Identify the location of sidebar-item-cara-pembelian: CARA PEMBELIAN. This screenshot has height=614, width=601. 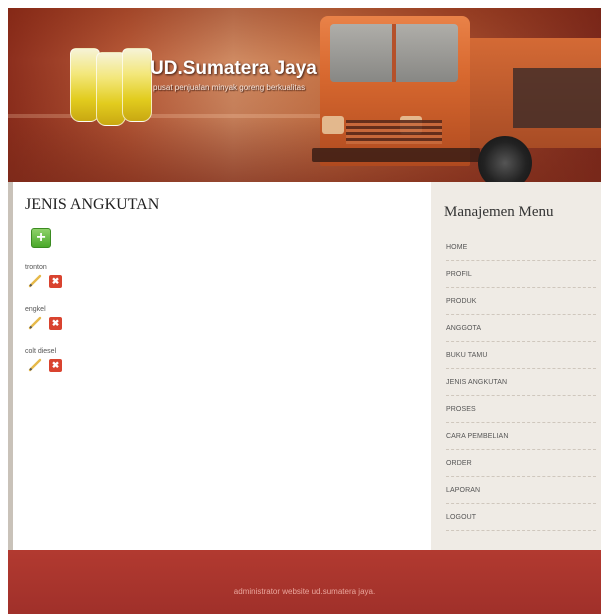
(521, 436).